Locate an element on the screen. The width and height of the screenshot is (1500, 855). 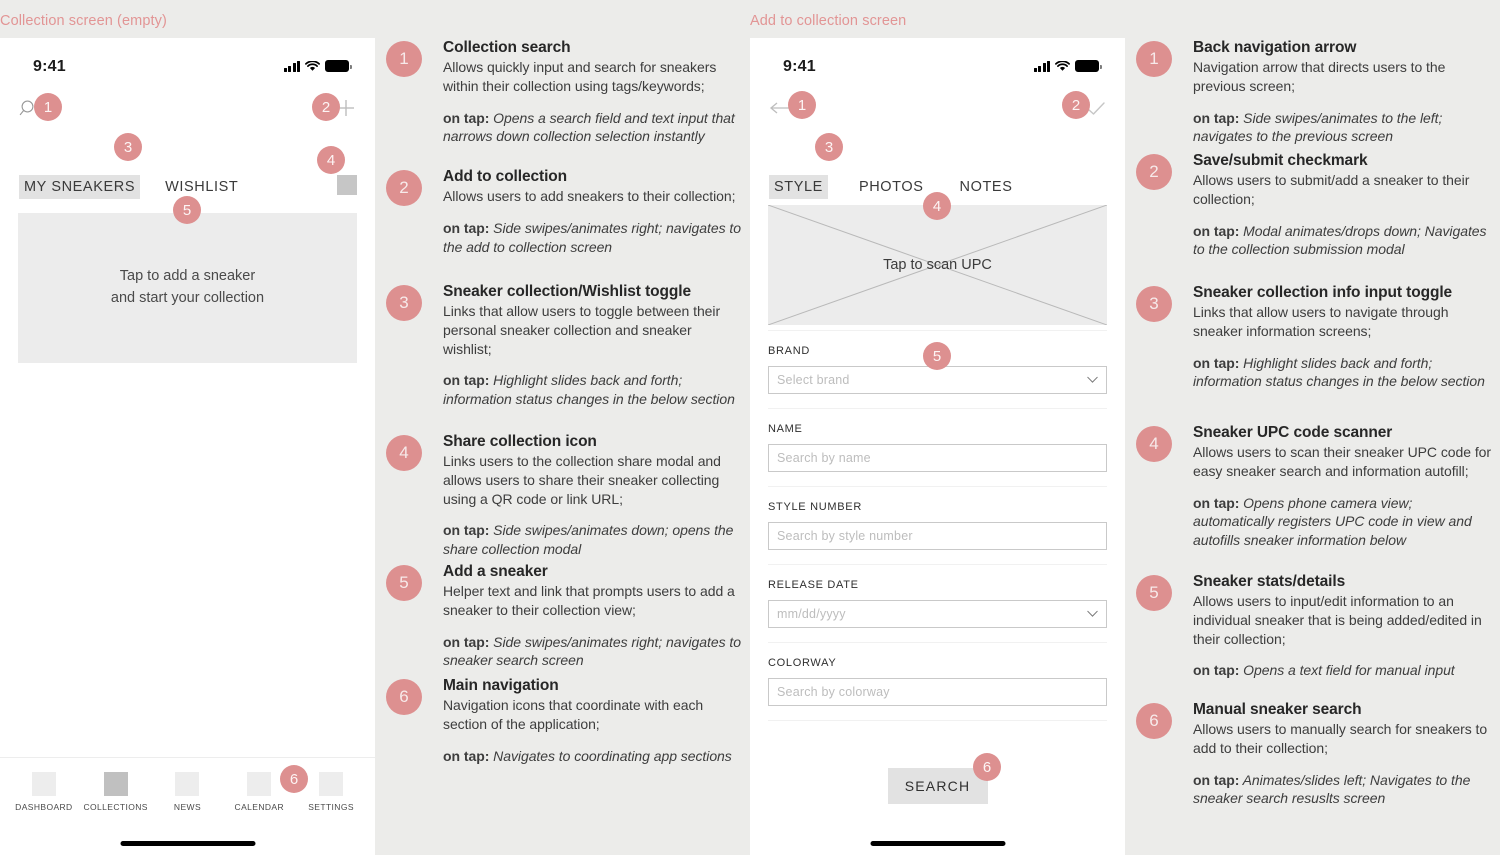
name-input: Search by name is located at coordinates (937, 458).